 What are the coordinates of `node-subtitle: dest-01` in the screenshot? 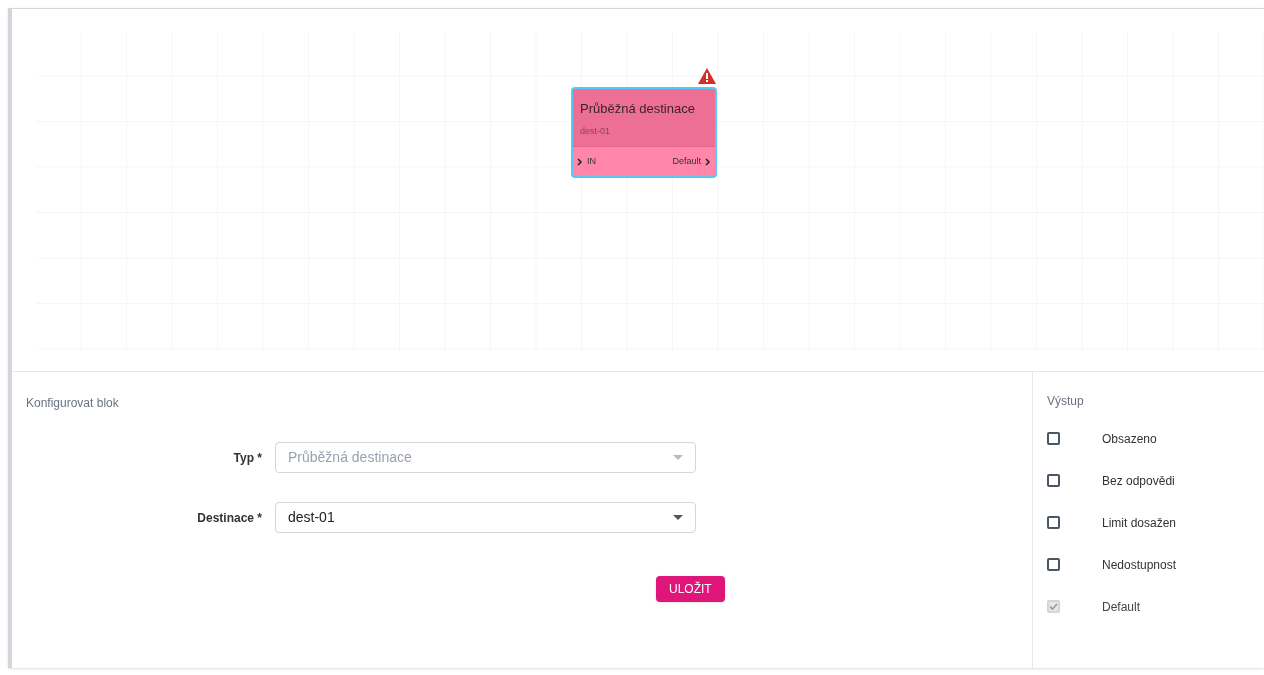 It's located at (596, 131).